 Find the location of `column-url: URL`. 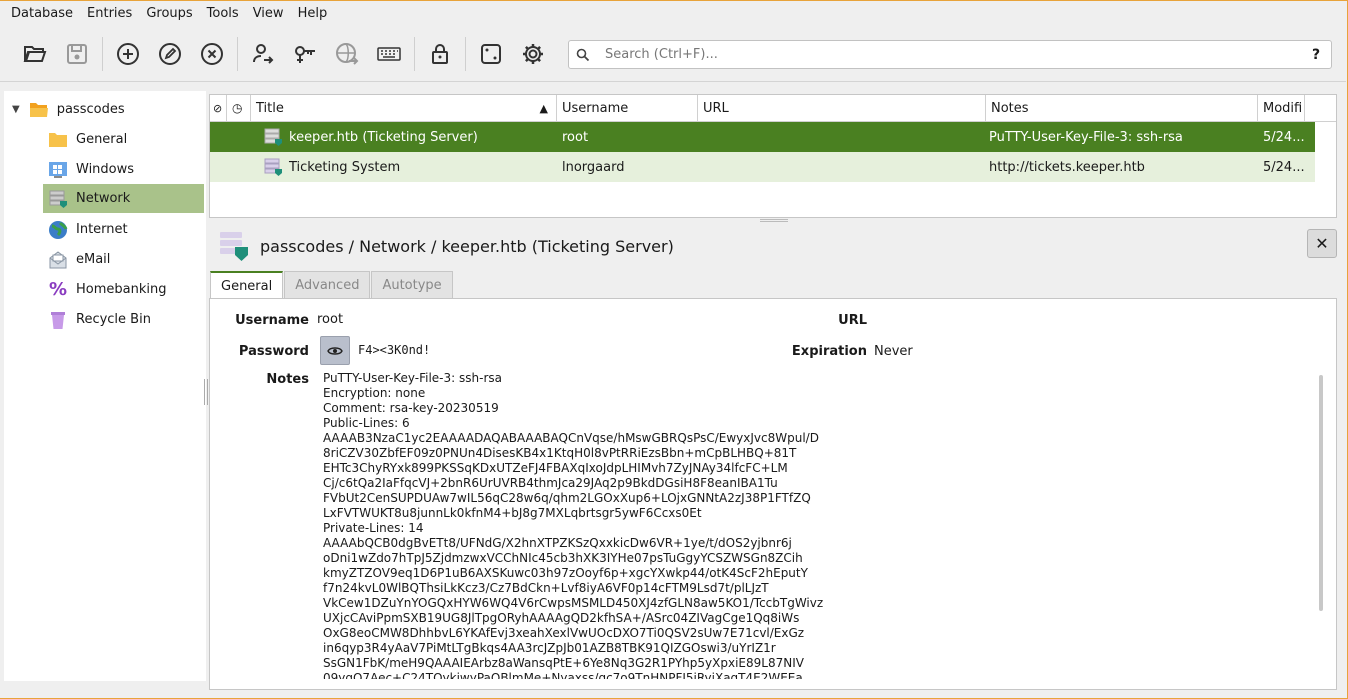

column-url: URL is located at coordinates (842, 108).